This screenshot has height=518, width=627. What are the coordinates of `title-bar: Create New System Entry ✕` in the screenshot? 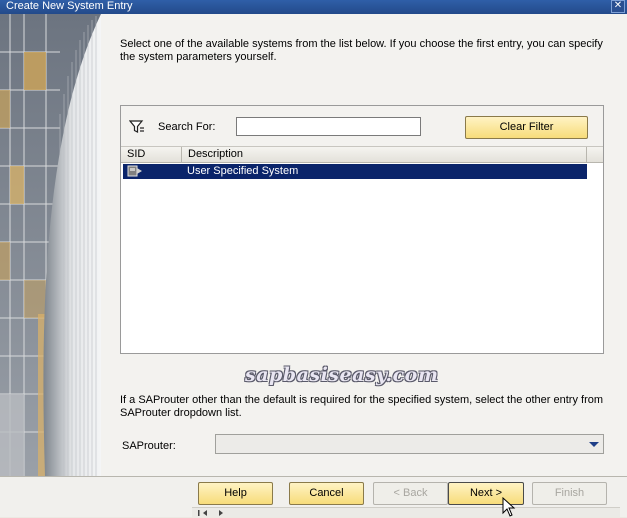 It's located at (313, 7).